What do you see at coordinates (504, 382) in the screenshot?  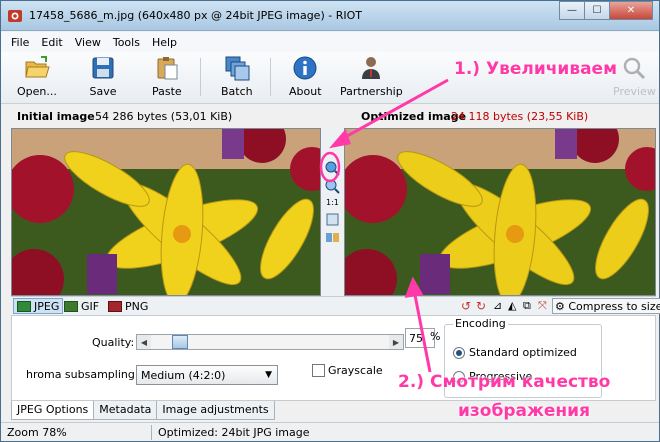 I see `annotation-step2-line1: 2.) Смотрим качество` at bounding box center [504, 382].